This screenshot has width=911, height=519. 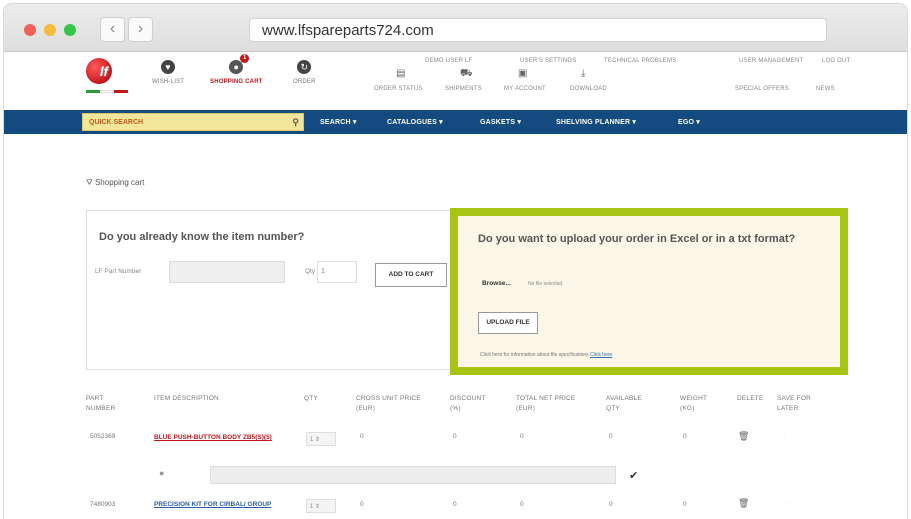 I want to click on row2-weight: 0, so click(x=685, y=504).